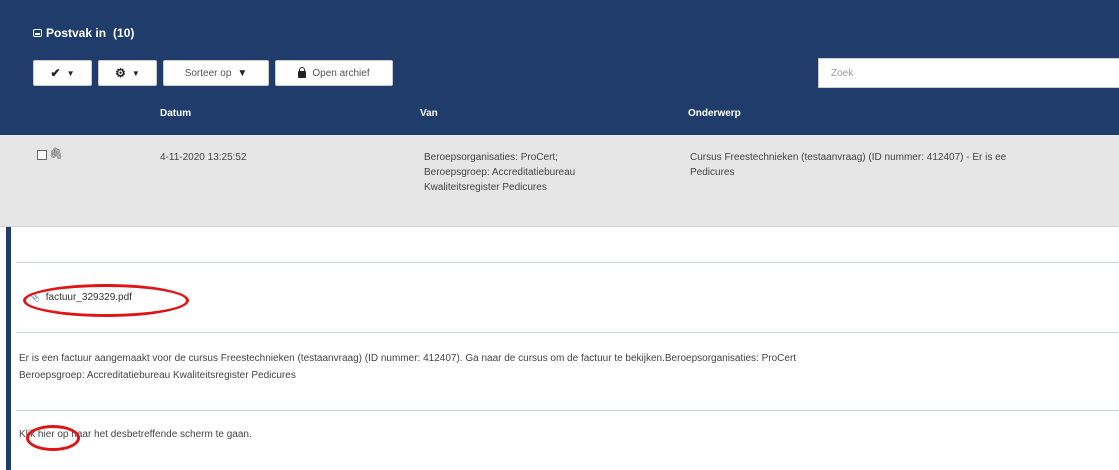 Image resolution: width=1119 pixels, height=470 pixels. What do you see at coordinates (429, 113) in the screenshot?
I see `column-header-from: Van` at bounding box center [429, 113].